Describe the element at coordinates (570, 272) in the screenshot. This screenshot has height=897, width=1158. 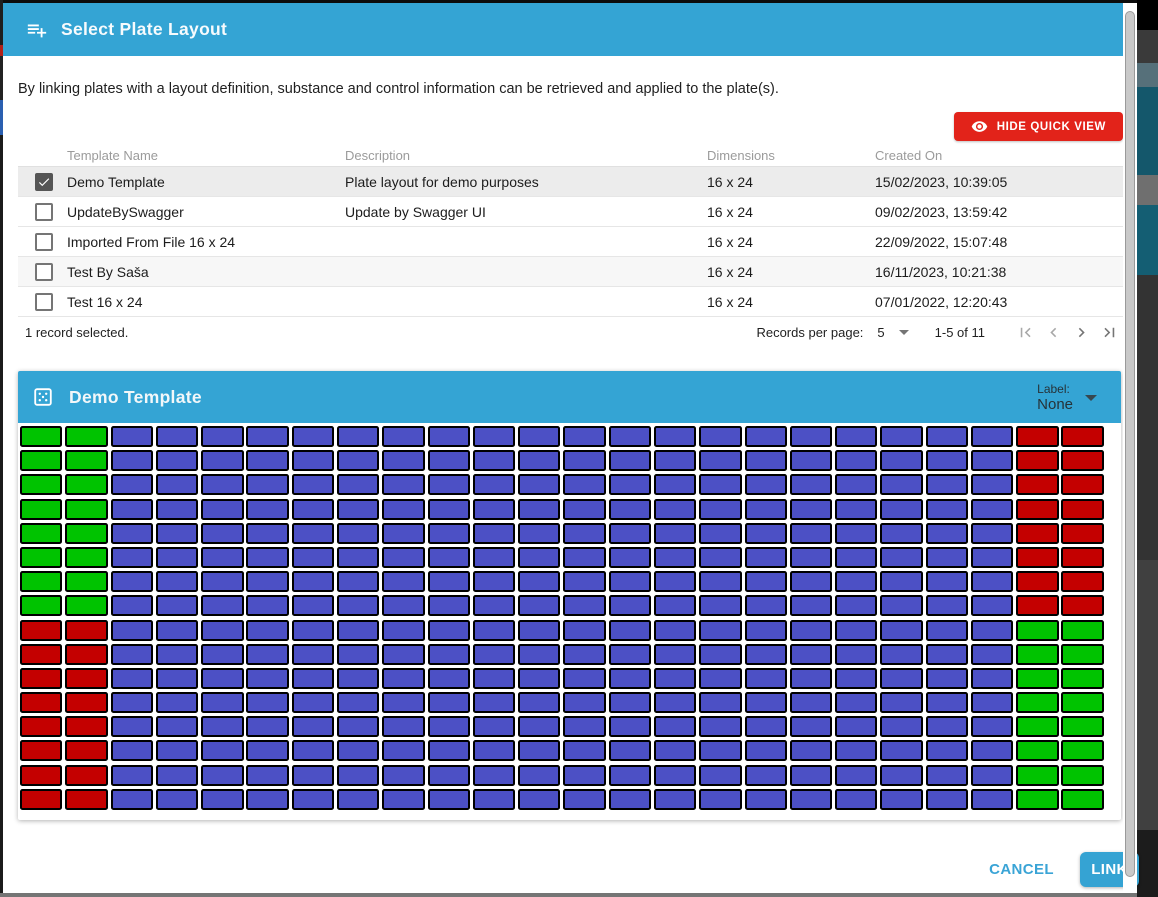
I see `table-row: Test By Saša 16 x 24 16/11/2023, 10:21:38` at that location.